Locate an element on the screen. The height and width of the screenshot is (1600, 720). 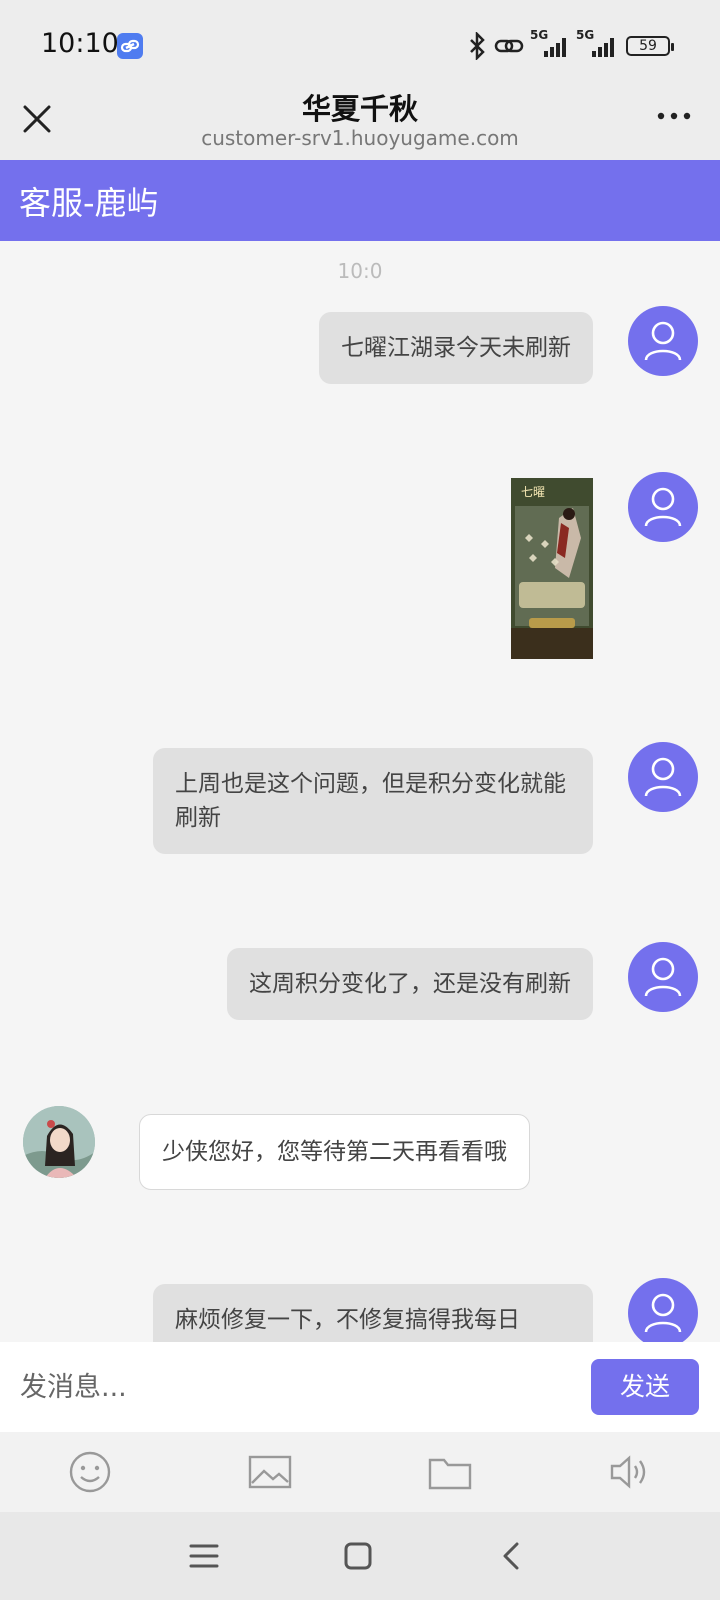
user-message-bubble: 上周也是这个问题，但是积分变化就能刷新 is located at coordinates (373, 801).